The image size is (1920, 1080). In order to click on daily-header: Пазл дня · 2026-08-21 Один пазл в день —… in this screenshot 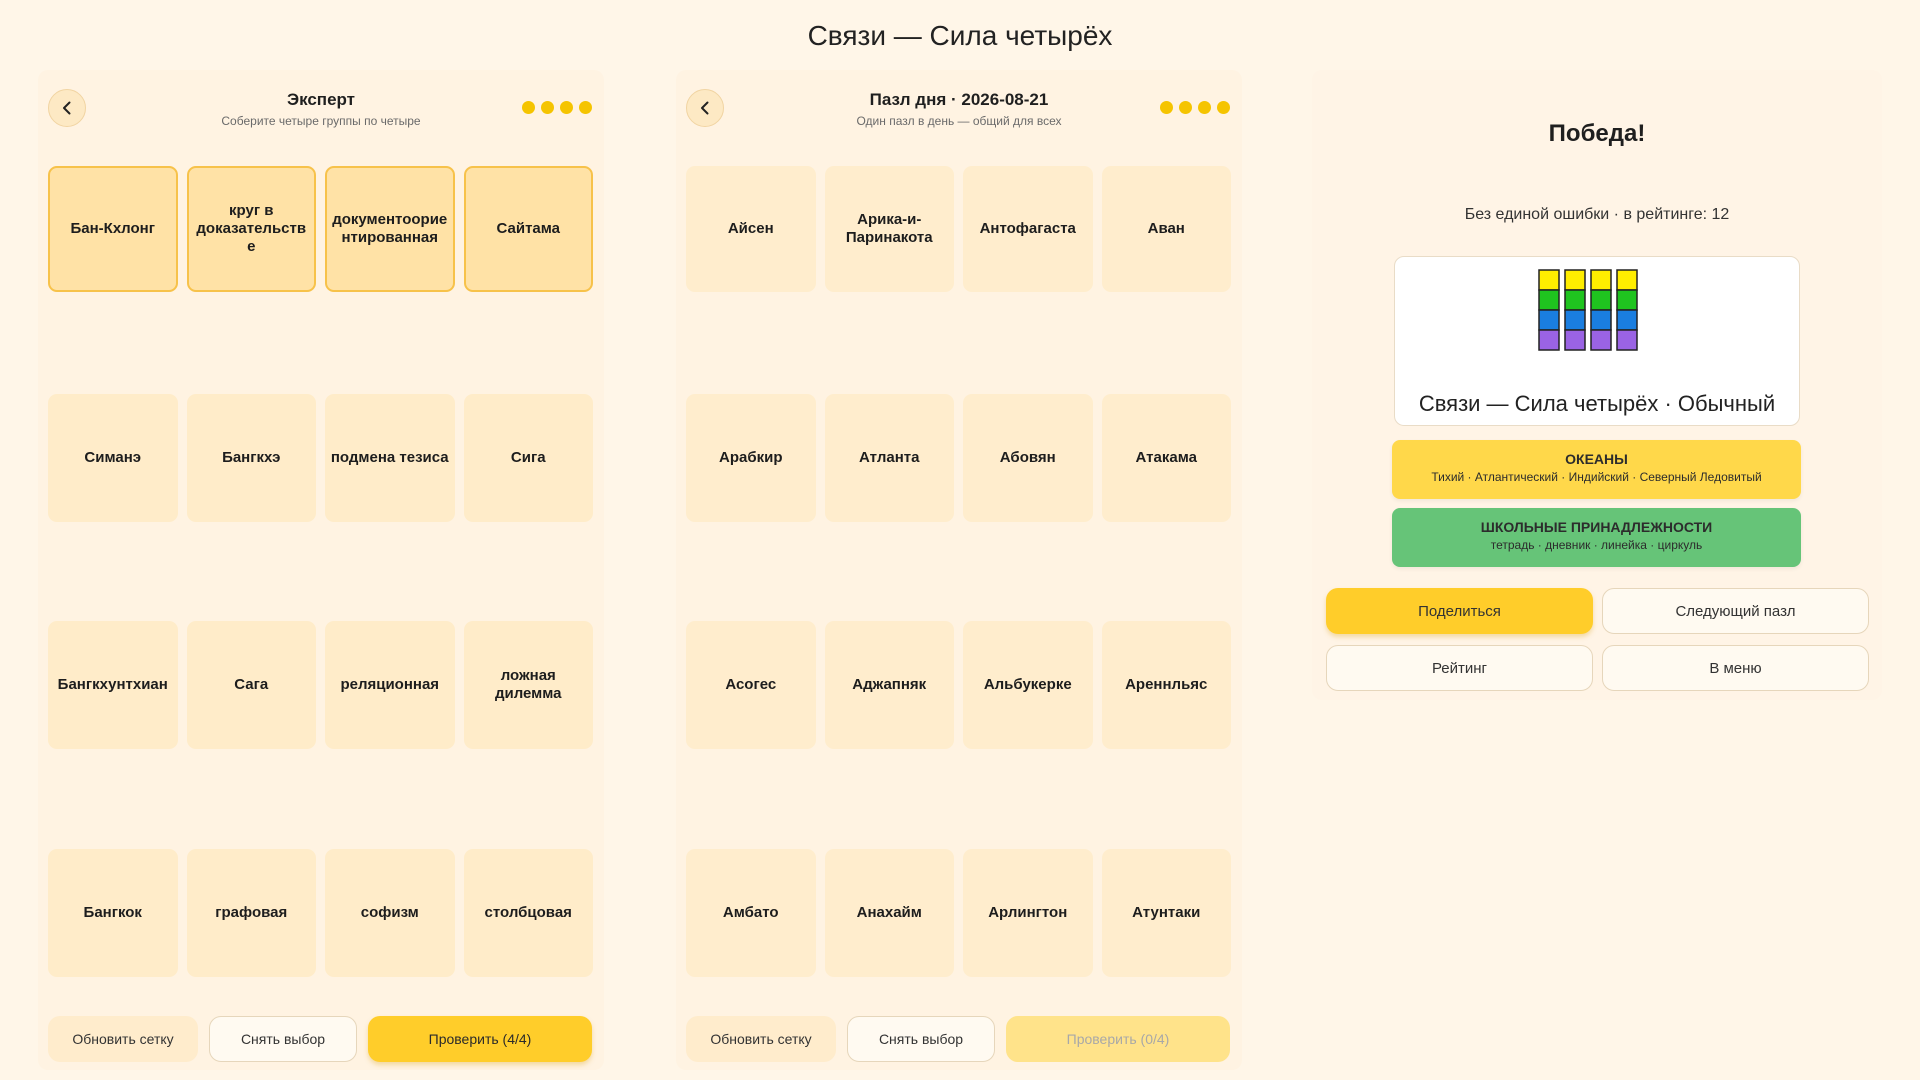, I will do `click(959, 110)`.